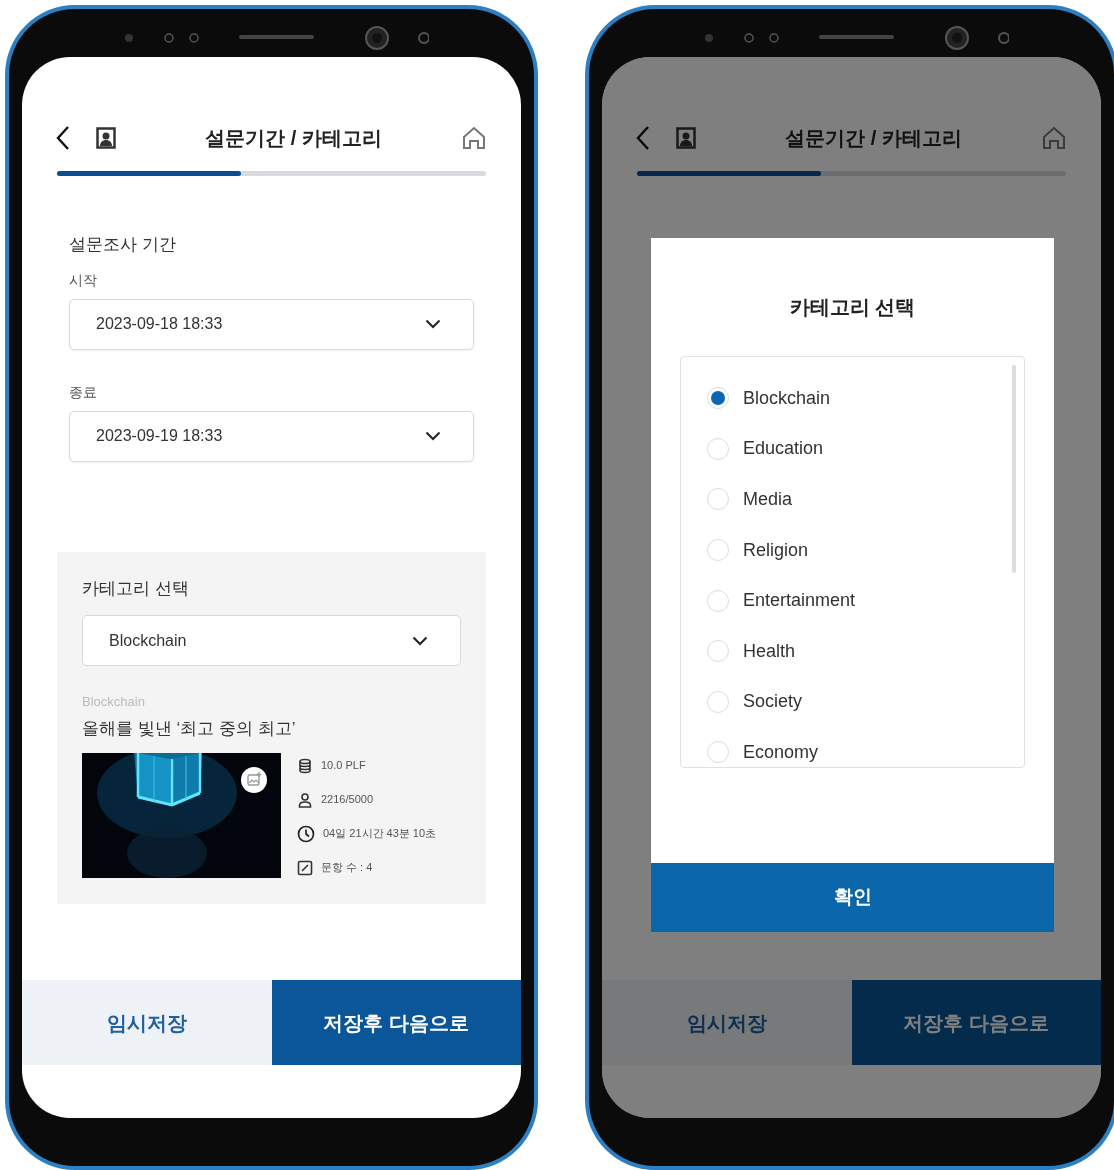 This screenshot has width=1114, height=1170. Describe the element at coordinates (106, 138) in the screenshot. I see `profile-icon` at that location.